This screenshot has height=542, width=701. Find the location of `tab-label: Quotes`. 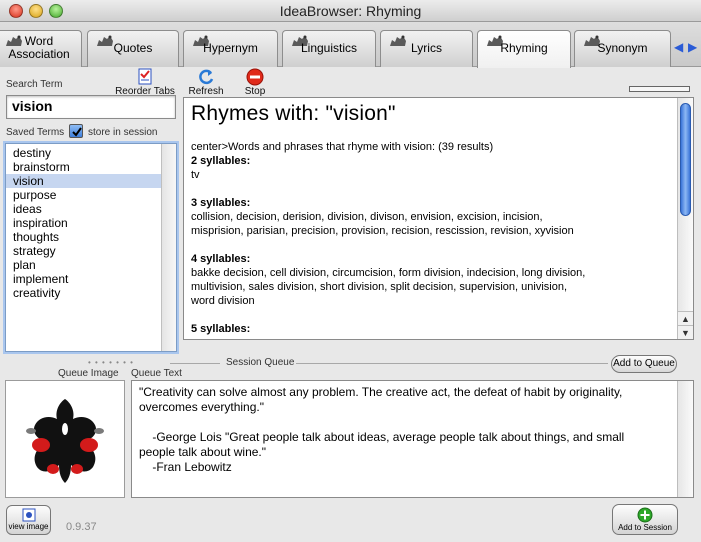

tab-label: Quotes is located at coordinates (133, 48).